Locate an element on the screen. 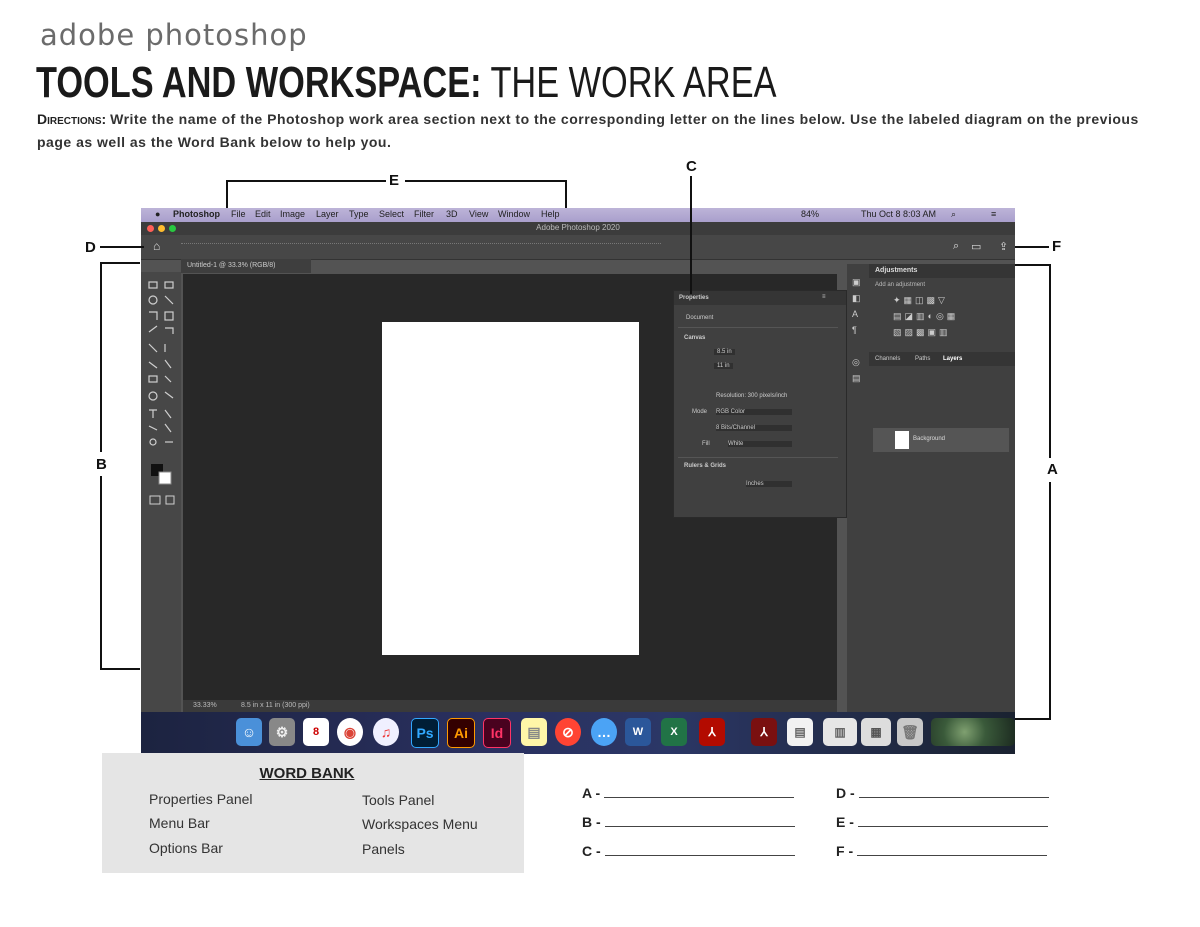 The width and height of the screenshot is (1200, 927). panel-menu-icon: ≡ is located at coordinates (824, 297).